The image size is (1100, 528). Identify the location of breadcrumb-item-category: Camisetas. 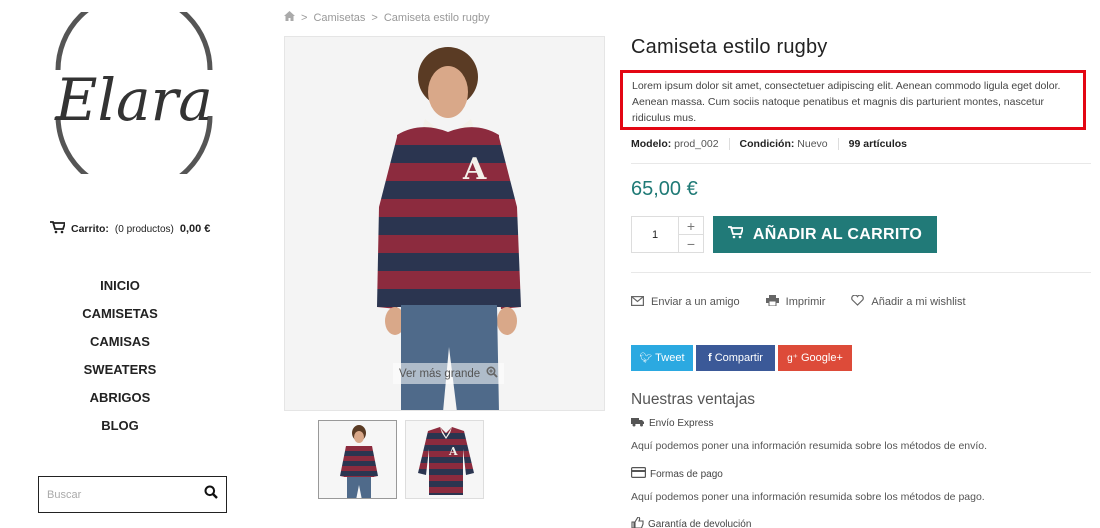
(339, 18).